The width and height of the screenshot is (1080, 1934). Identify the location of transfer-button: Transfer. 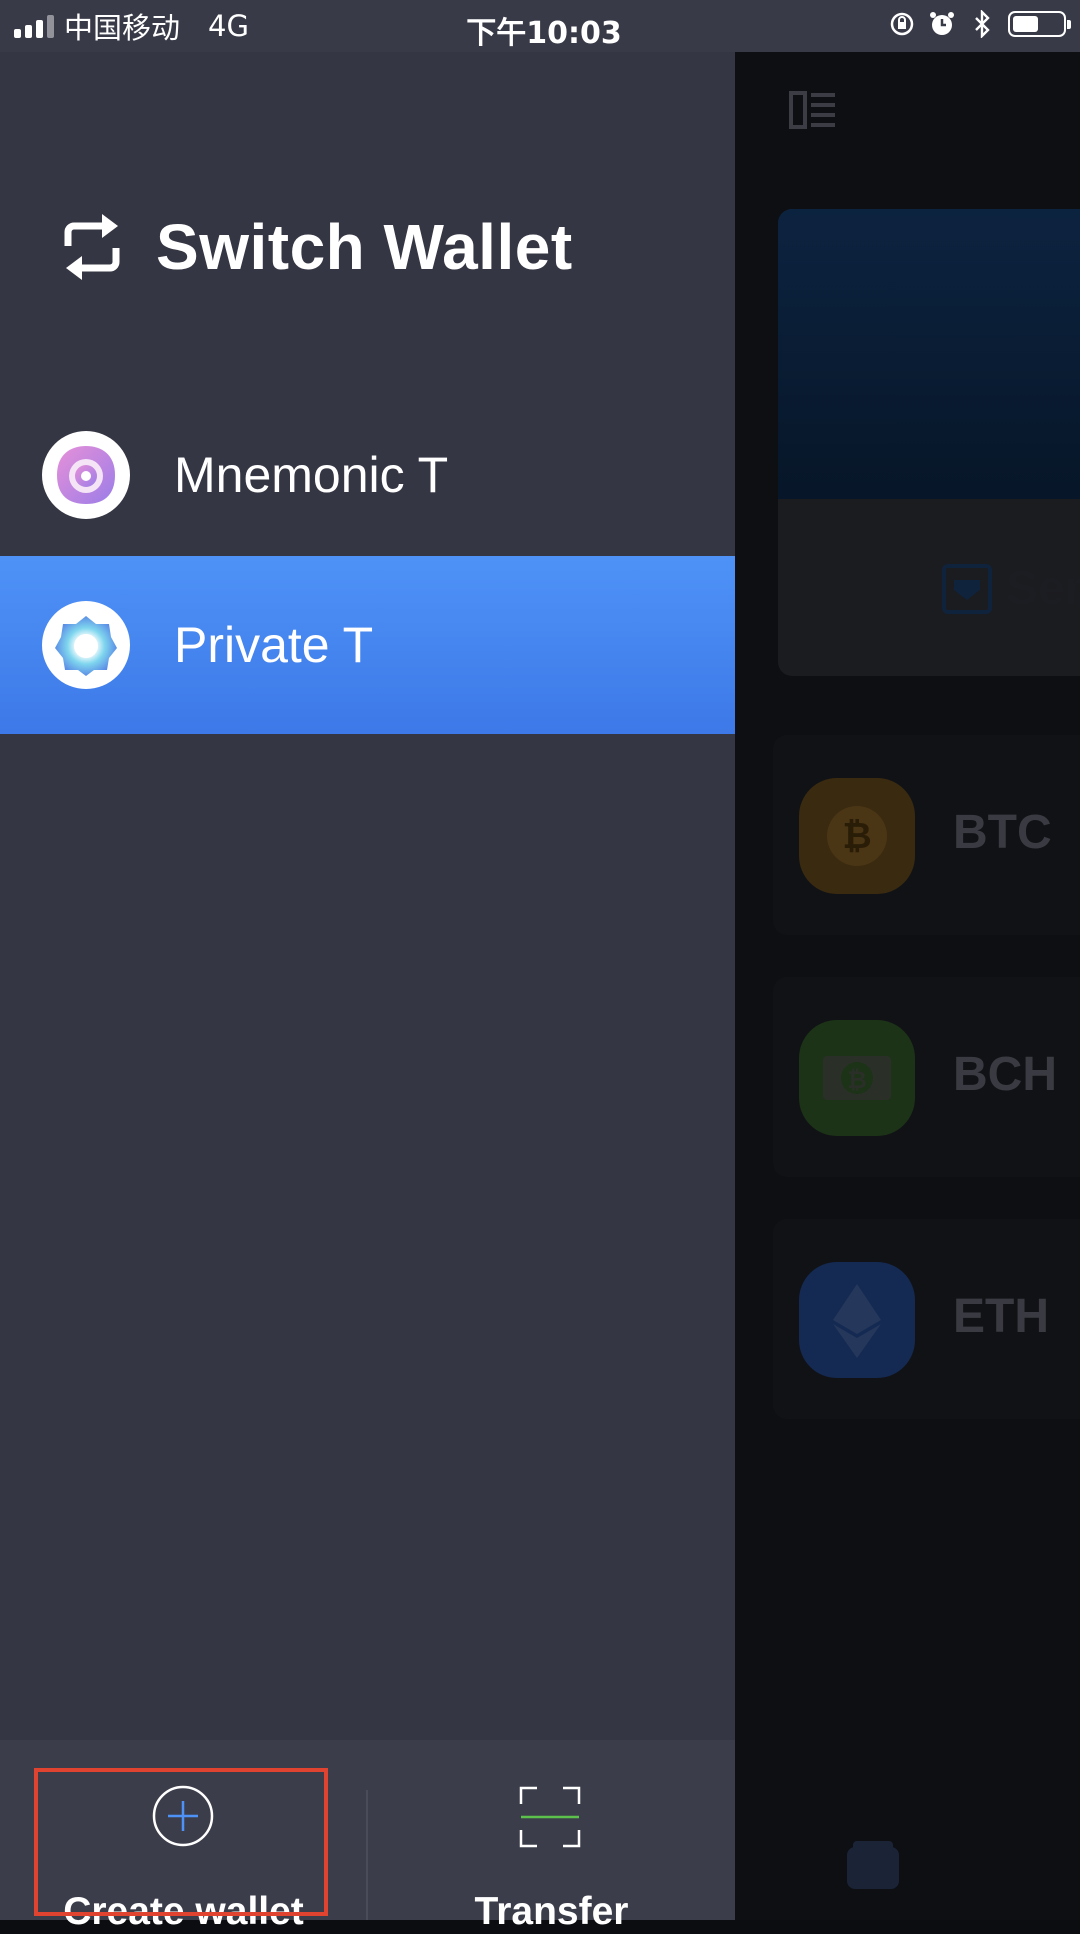
(551, 1836).